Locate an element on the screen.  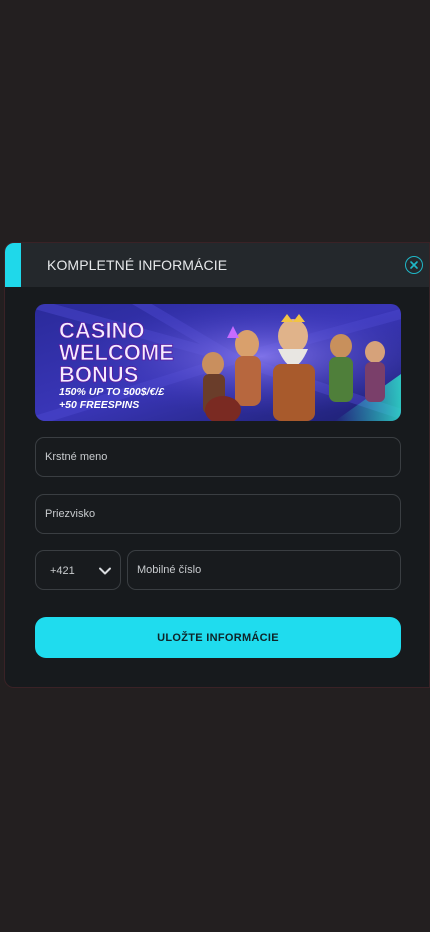
header-accent-bar is located at coordinates (13, 265).